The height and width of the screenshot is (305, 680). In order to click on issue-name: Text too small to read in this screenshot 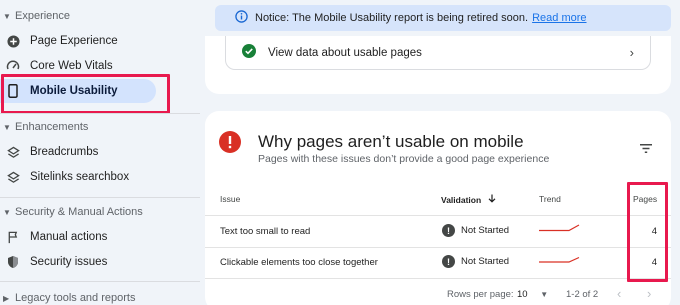, I will do `click(265, 231)`.